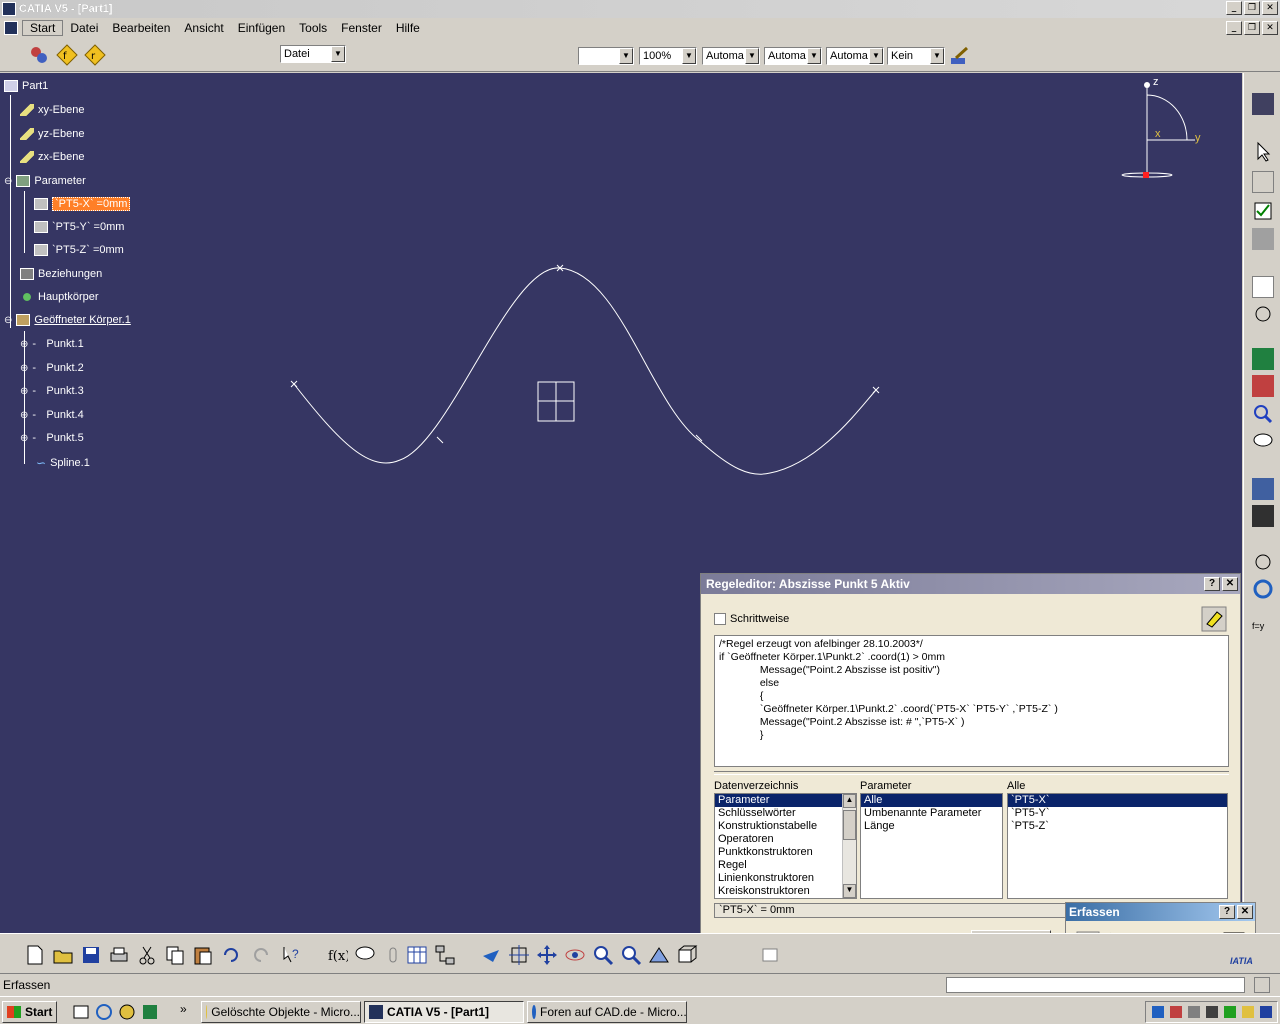  I want to click on splitter, so click(971, 773).